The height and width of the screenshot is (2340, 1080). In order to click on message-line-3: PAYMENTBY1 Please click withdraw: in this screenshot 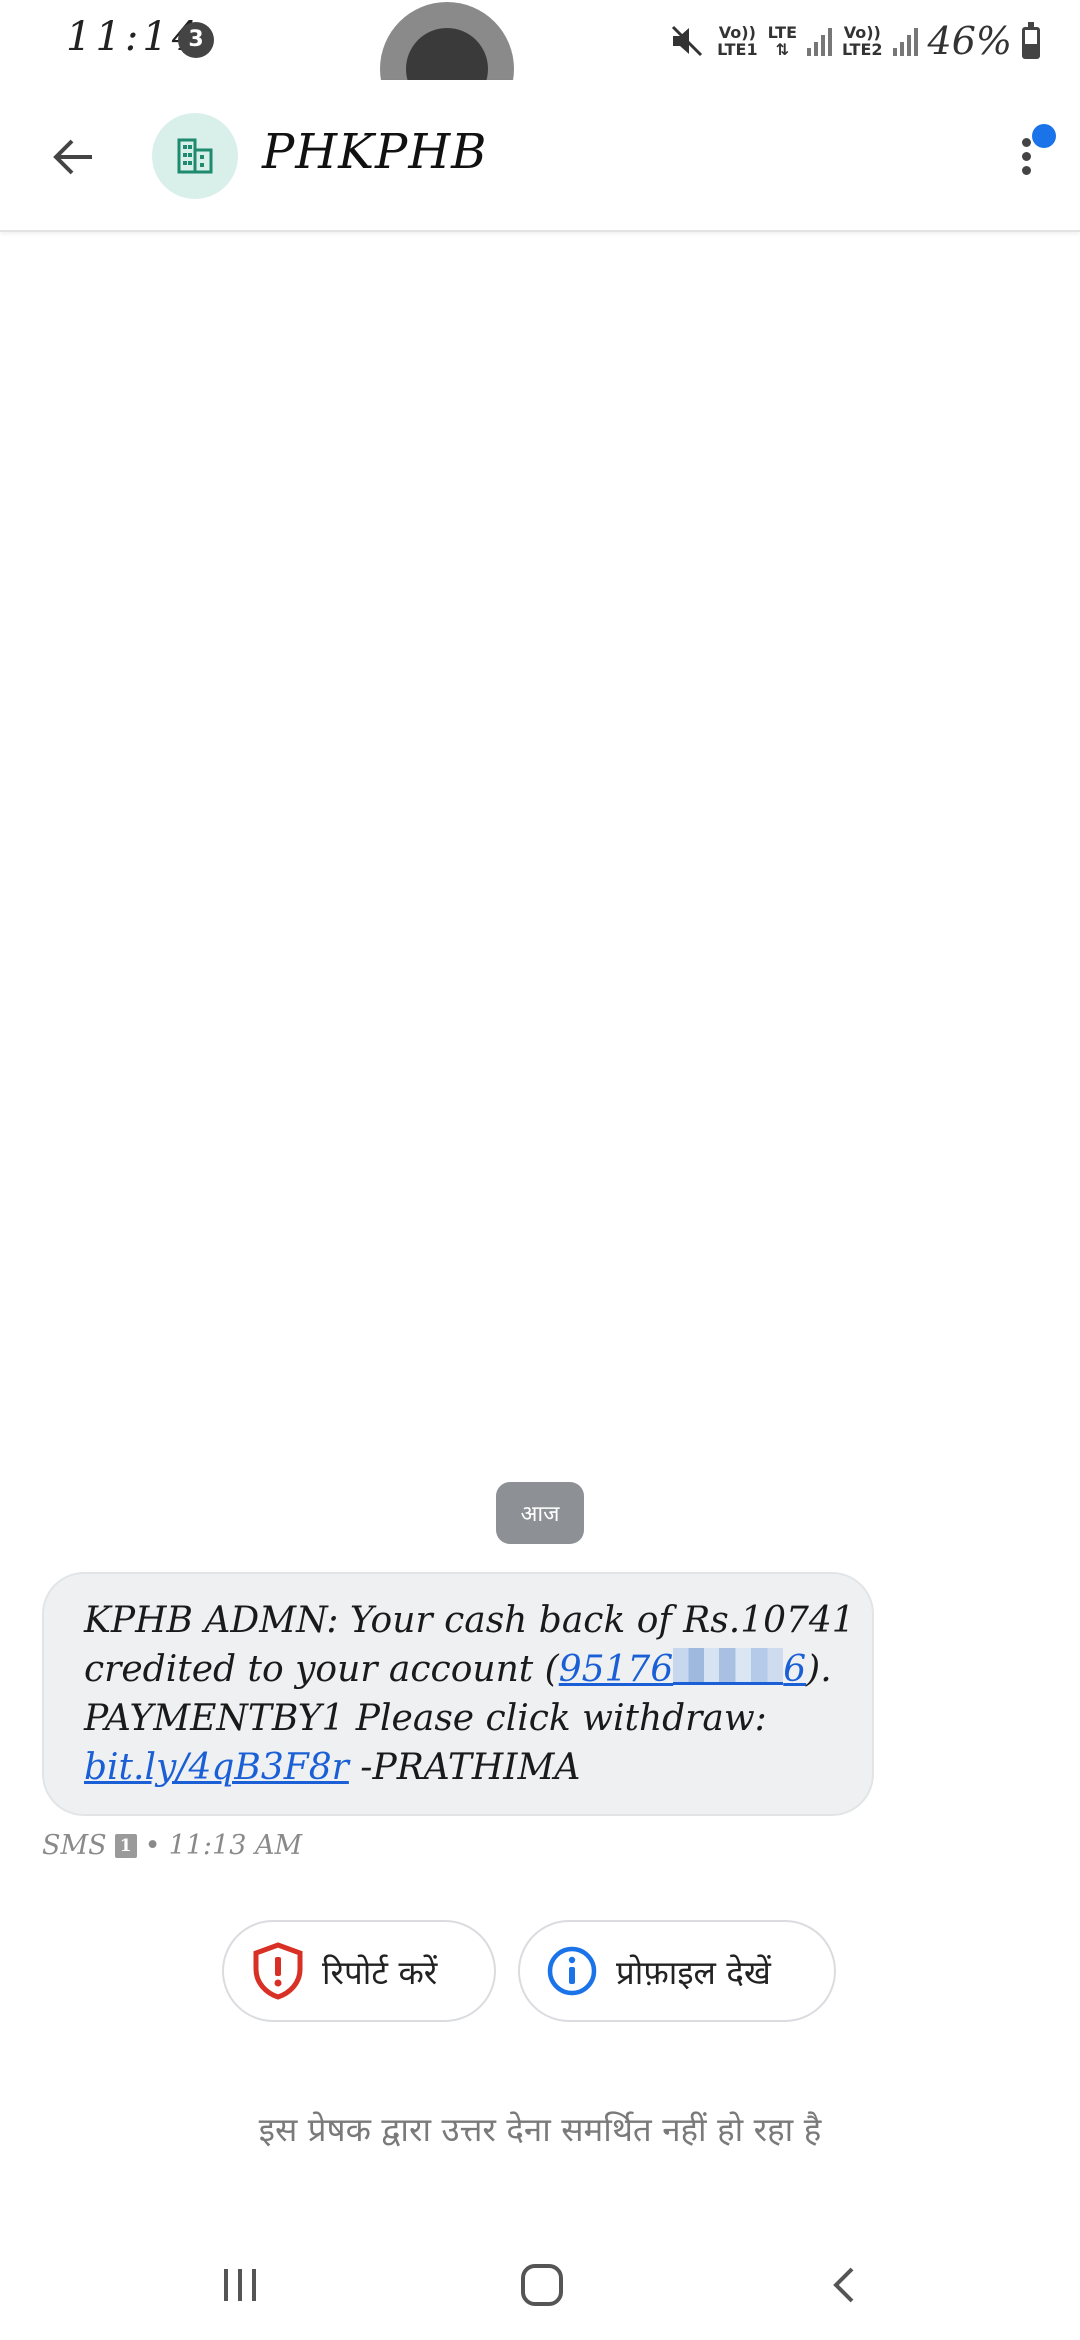, I will do `click(425, 1718)`.